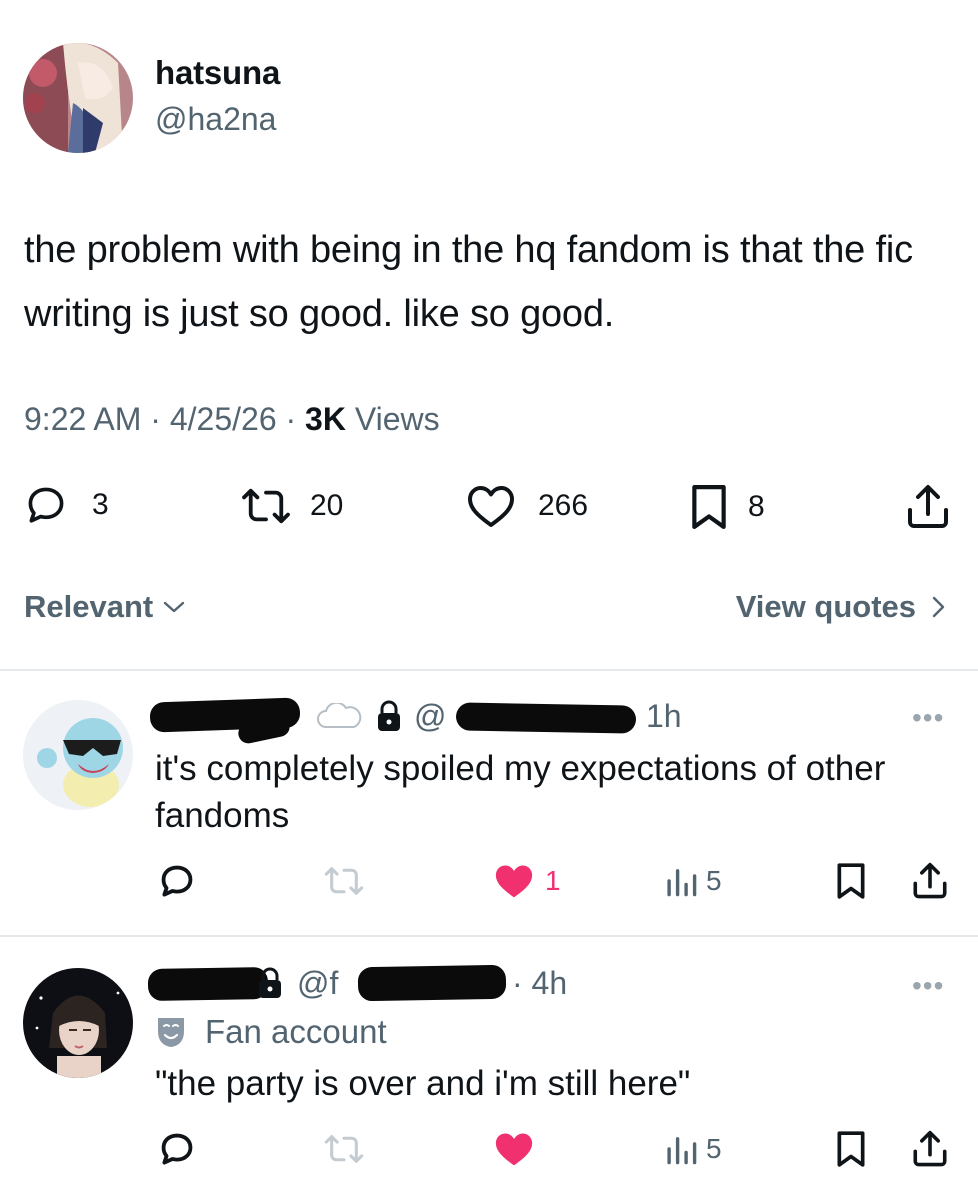 The width and height of the screenshot is (978, 1200). What do you see at coordinates (82, 419) in the screenshot?
I see `post-time: 9:22 AM` at bounding box center [82, 419].